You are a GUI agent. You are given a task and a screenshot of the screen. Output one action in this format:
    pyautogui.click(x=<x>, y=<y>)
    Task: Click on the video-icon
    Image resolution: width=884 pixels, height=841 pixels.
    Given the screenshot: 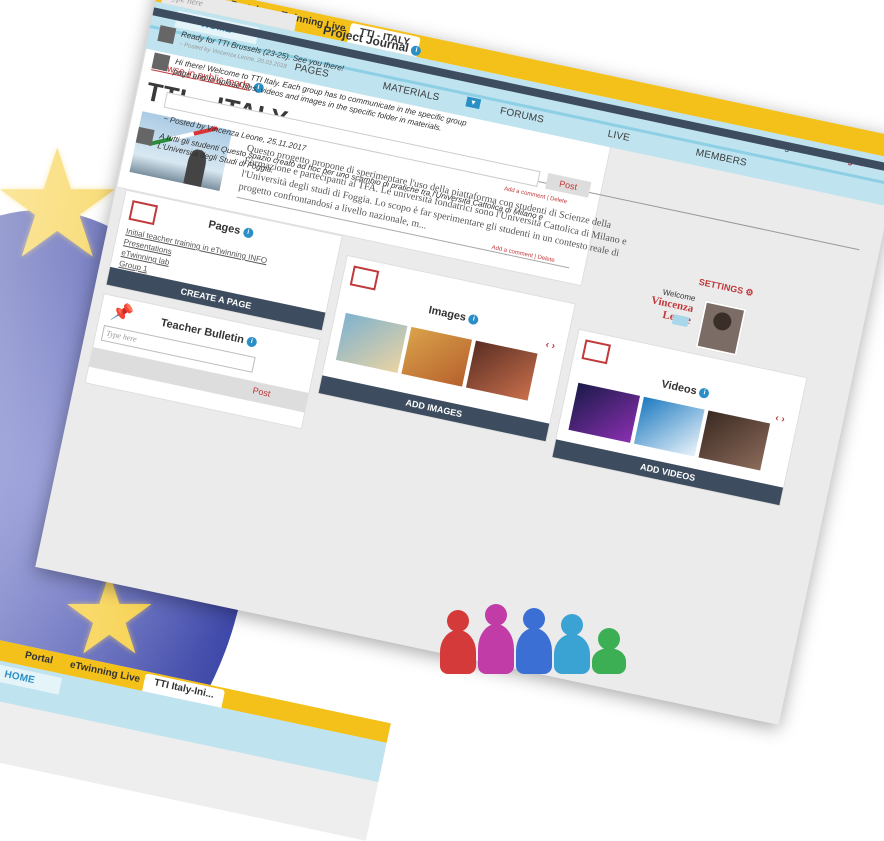 What is the action you would take?
    pyautogui.click(x=596, y=352)
    